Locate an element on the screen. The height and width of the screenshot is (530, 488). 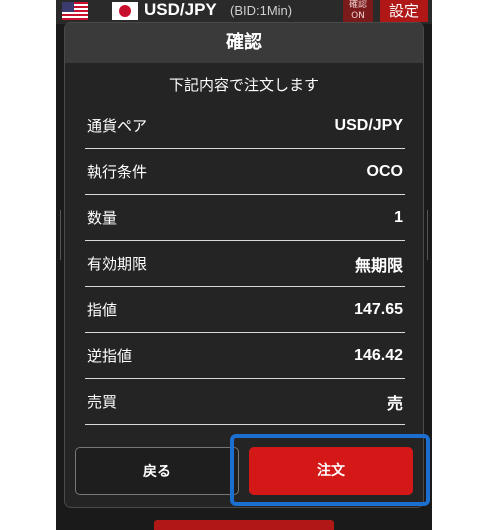
detail-row-stop-price: 逆指値 146.42 is located at coordinates (245, 356).